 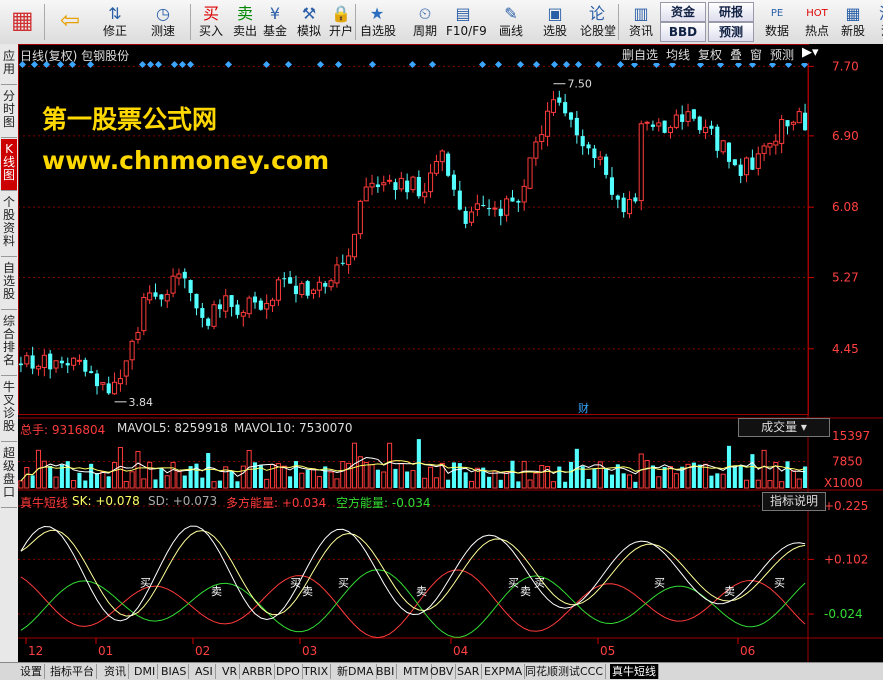 What do you see at coordinates (9, 409) in the screenshot?
I see `sidebar-tab-6: 牛叉诊股` at bounding box center [9, 409].